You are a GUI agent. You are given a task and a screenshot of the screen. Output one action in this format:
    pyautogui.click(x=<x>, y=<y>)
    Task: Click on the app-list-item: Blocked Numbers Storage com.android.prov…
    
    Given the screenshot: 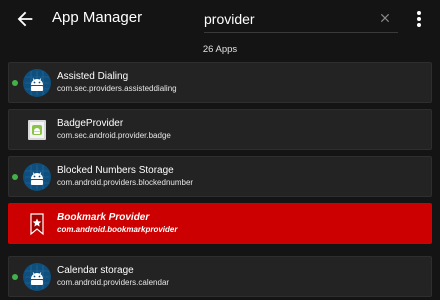 What is the action you would take?
    pyautogui.click(x=220, y=176)
    